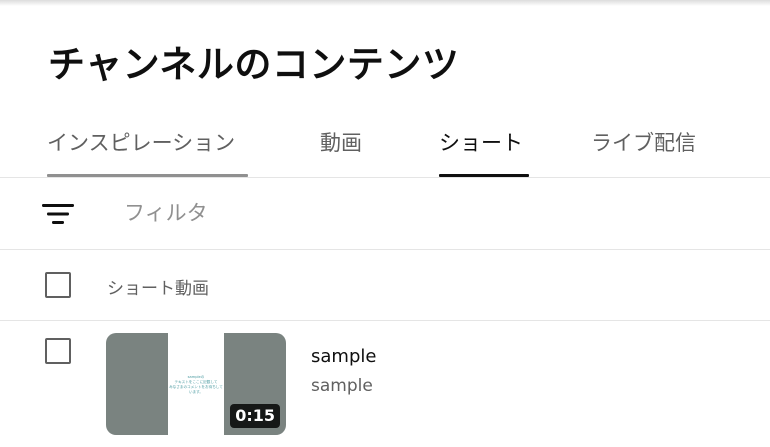  I want to click on select-all-checkbox, so click(58, 285).